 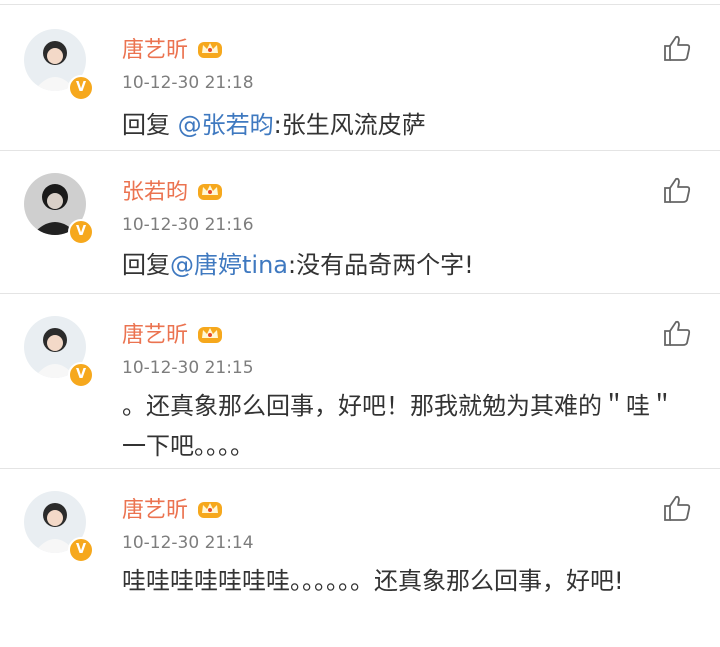 I want to click on mention-link: @张若昀, so click(x=226, y=125).